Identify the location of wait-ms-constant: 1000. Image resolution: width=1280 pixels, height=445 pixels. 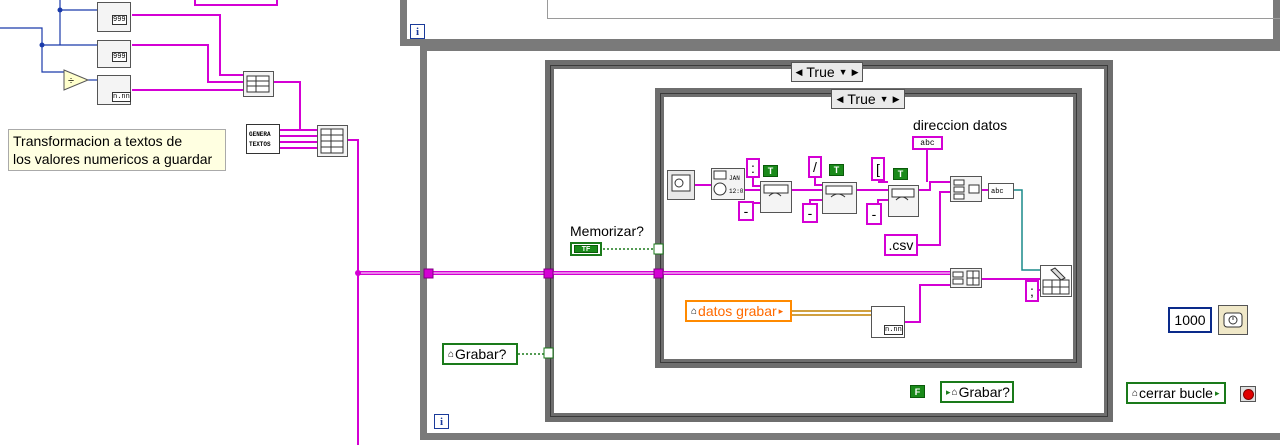
(1190, 320).